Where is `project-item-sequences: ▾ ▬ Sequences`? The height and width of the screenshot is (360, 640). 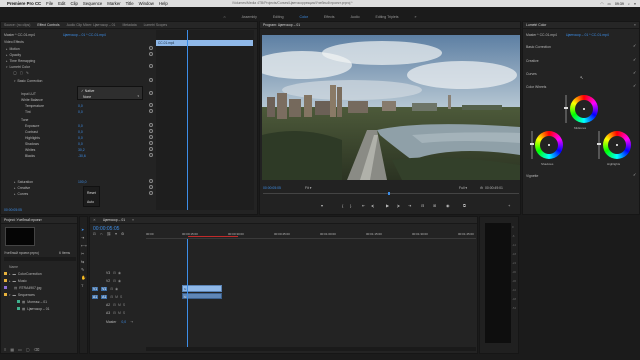
project-item-sequences: ▾ ▬ Sequences is located at coordinates (19, 294).